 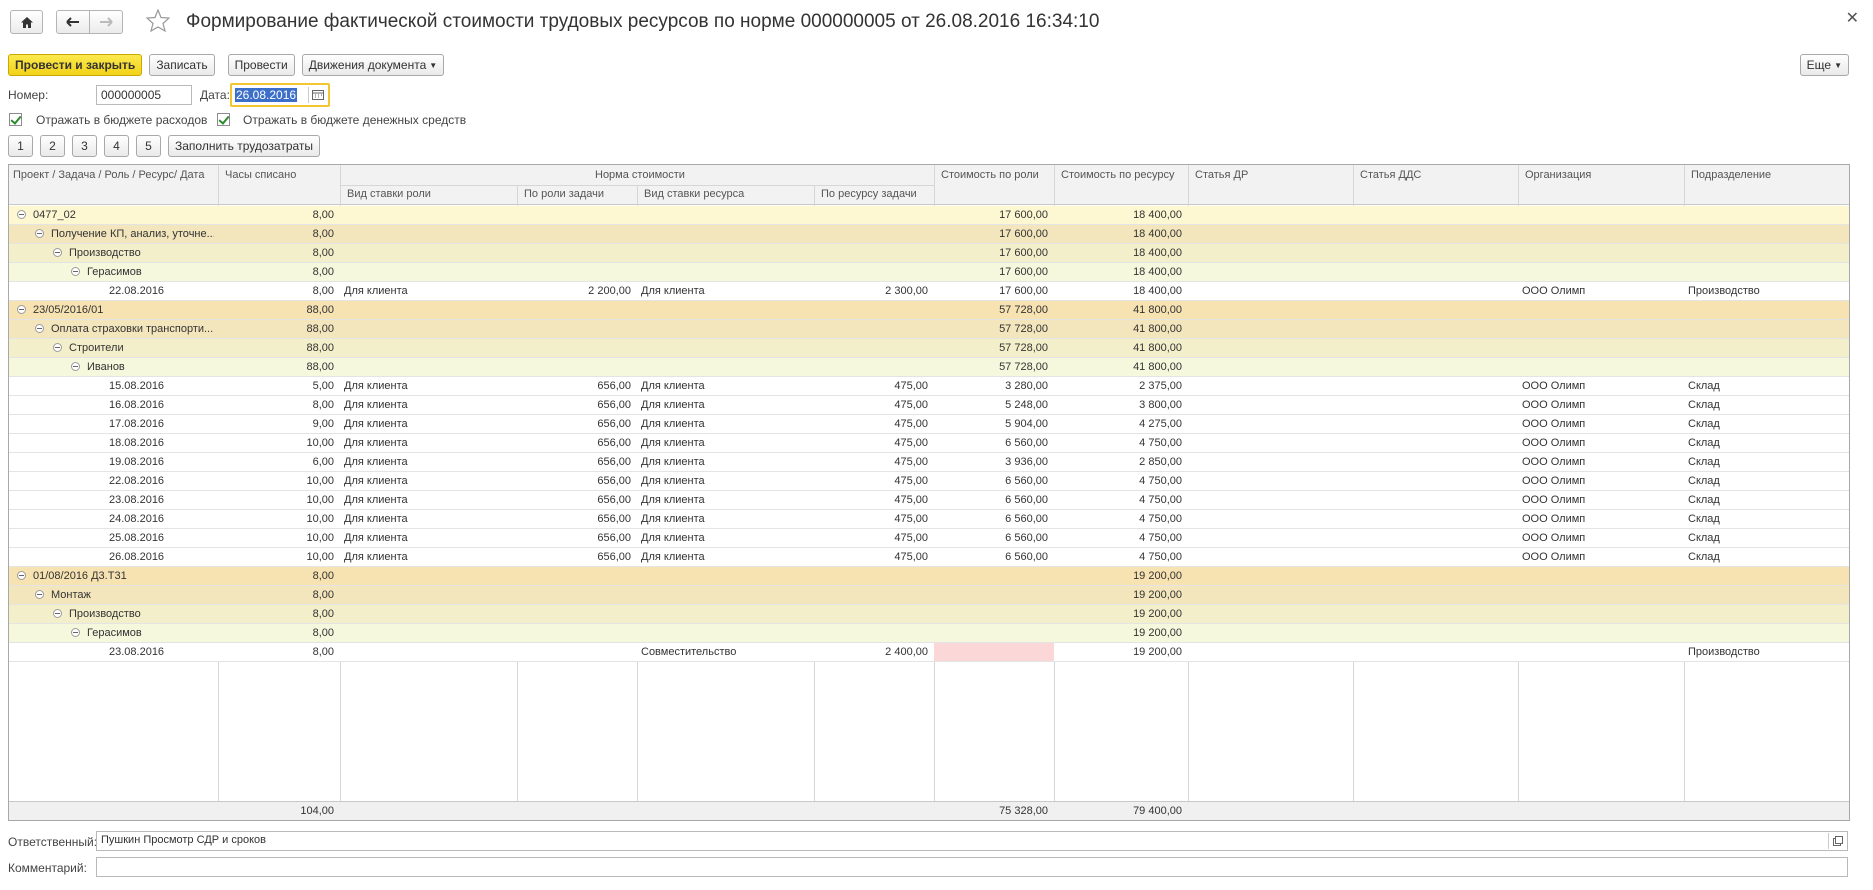 I want to click on row-hours: 88,00, so click(x=320, y=348).